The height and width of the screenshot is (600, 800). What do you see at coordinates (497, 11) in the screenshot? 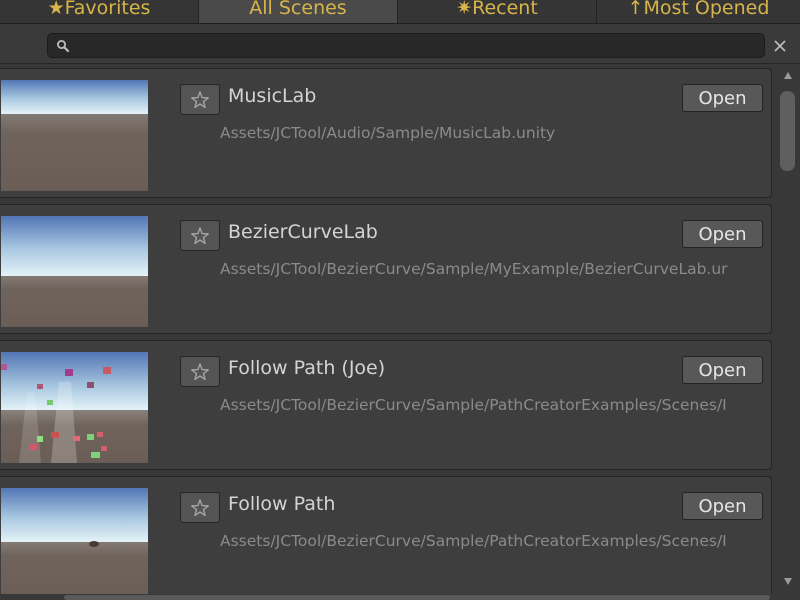
I see `tab-recent: ✷Recent` at bounding box center [497, 11].